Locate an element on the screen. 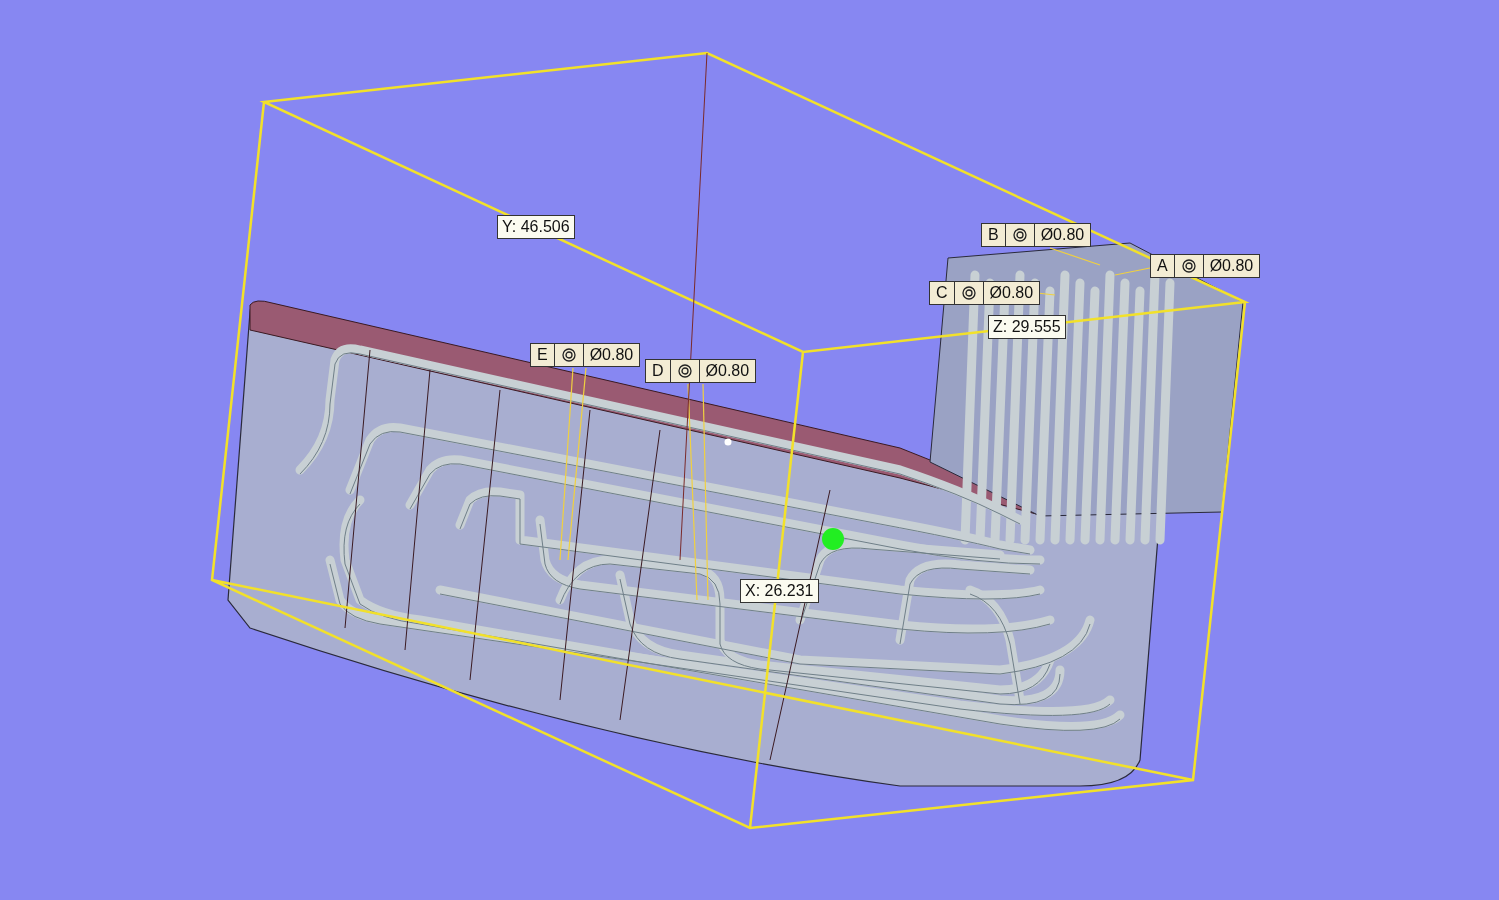 This screenshot has width=1499, height=900. datum-letter: A is located at coordinates (1162, 266).